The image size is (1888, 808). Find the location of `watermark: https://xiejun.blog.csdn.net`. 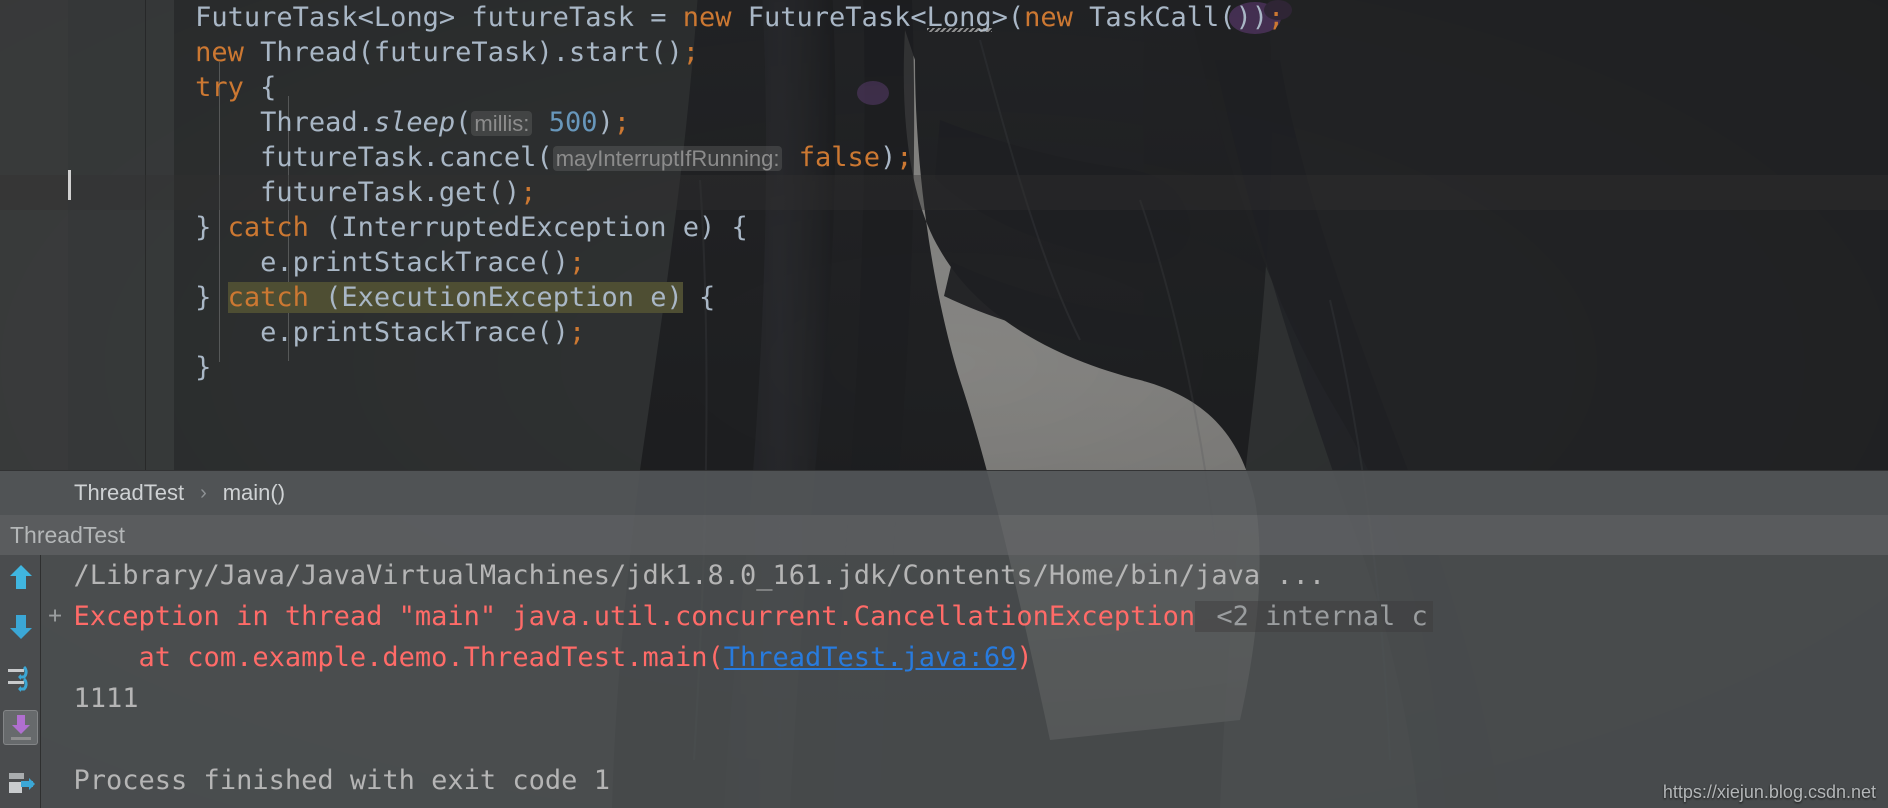

watermark: https://xiejun.blog.csdn.net is located at coordinates (1769, 792).